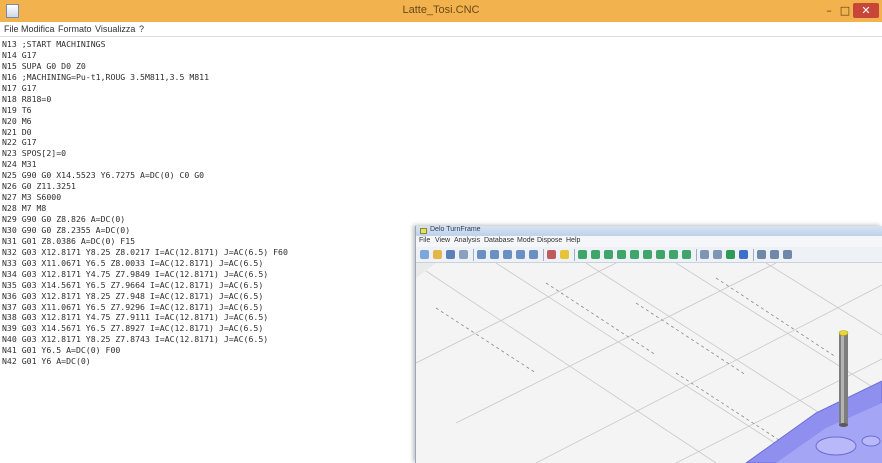 This screenshot has width=882, height=463. Describe the element at coordinates (526, 240) in the screenshot. I see `cam-menu-mode: Mode` at that location.